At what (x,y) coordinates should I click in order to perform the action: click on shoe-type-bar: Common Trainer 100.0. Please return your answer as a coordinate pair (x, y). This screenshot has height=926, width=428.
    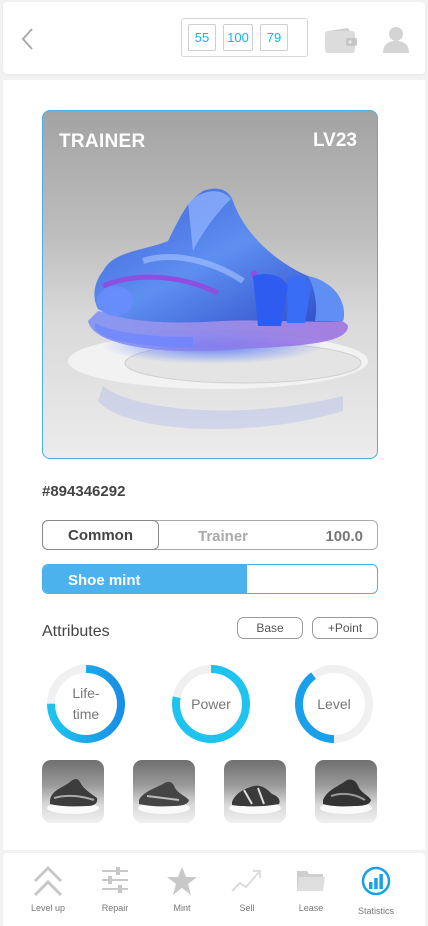
    Looking at the image, I should click on (210, 535).